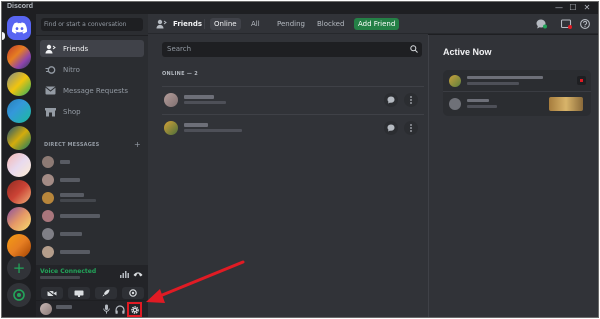  I want to click on blurred-activity-name, so click(478, 100).